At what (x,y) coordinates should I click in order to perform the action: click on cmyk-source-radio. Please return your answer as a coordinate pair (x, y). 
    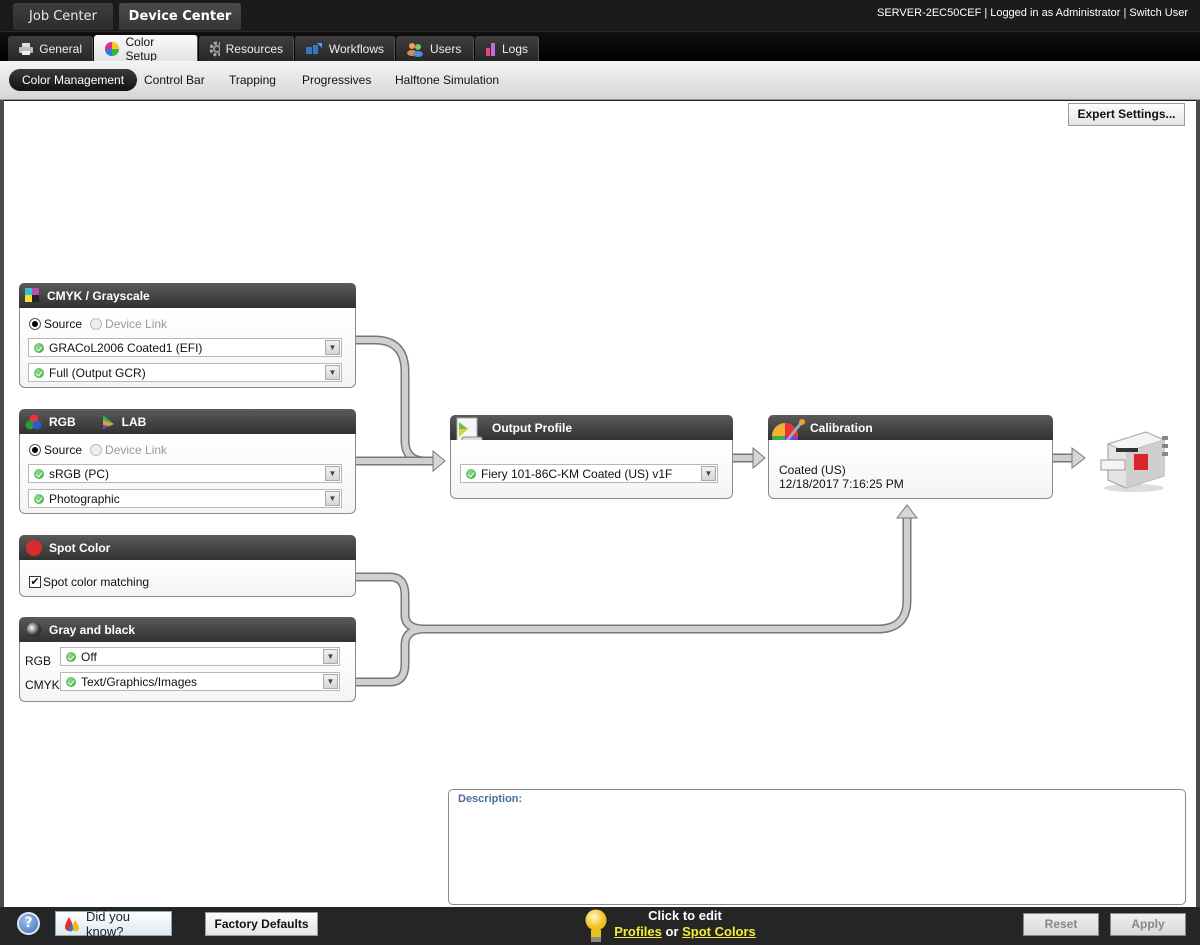
    Looking at the image, I should click on (35, 324).